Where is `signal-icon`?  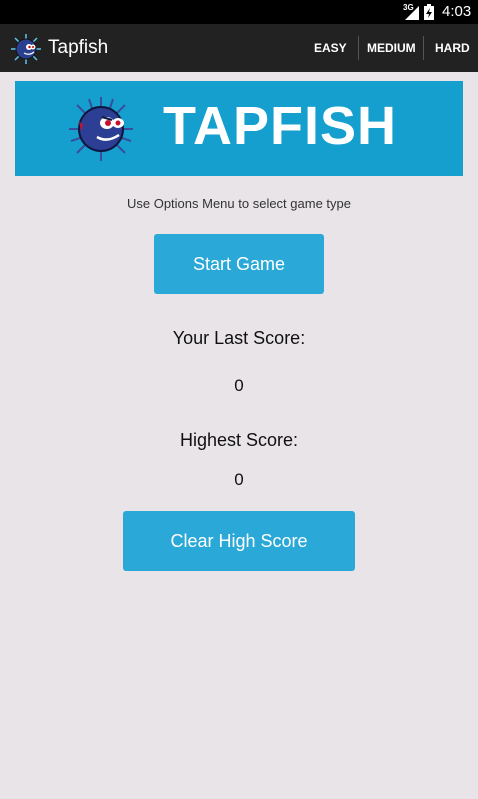 signal-icon is located at coordinates (412, 13).